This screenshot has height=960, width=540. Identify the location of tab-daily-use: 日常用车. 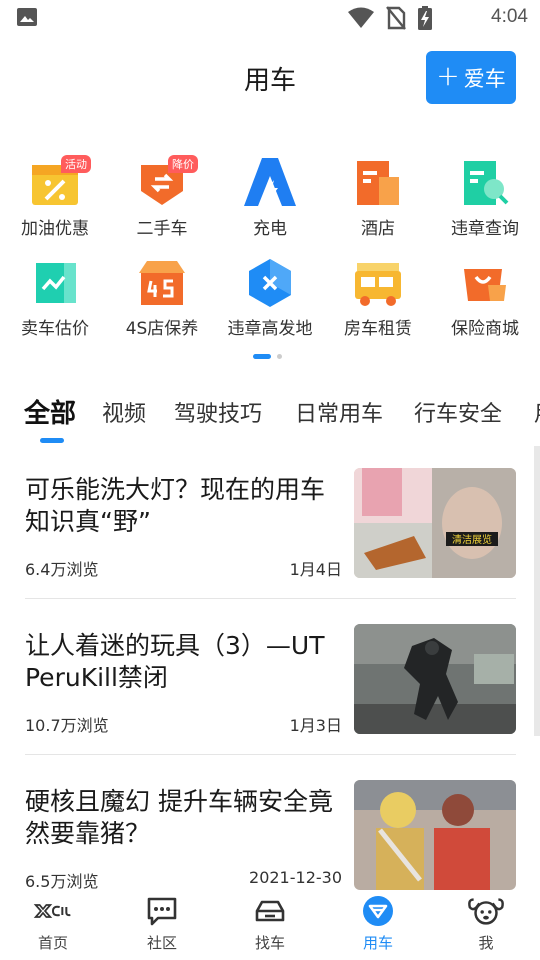
(339, 412).